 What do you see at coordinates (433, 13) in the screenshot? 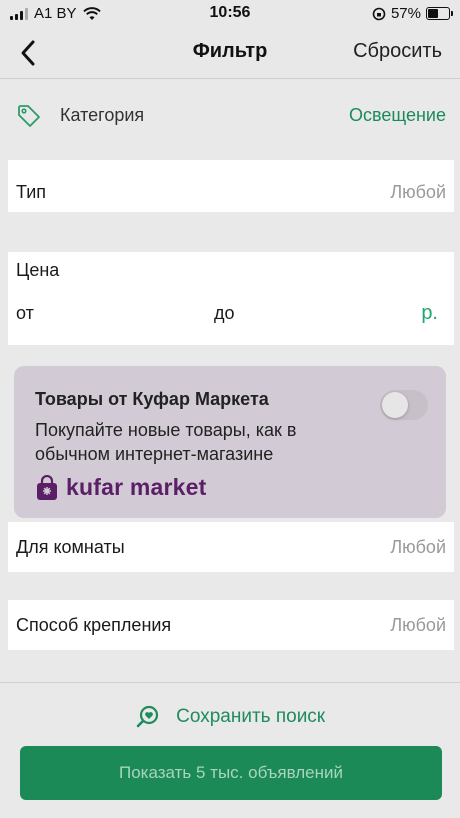
I see `battery-fill` at bounding box center [433, 13].